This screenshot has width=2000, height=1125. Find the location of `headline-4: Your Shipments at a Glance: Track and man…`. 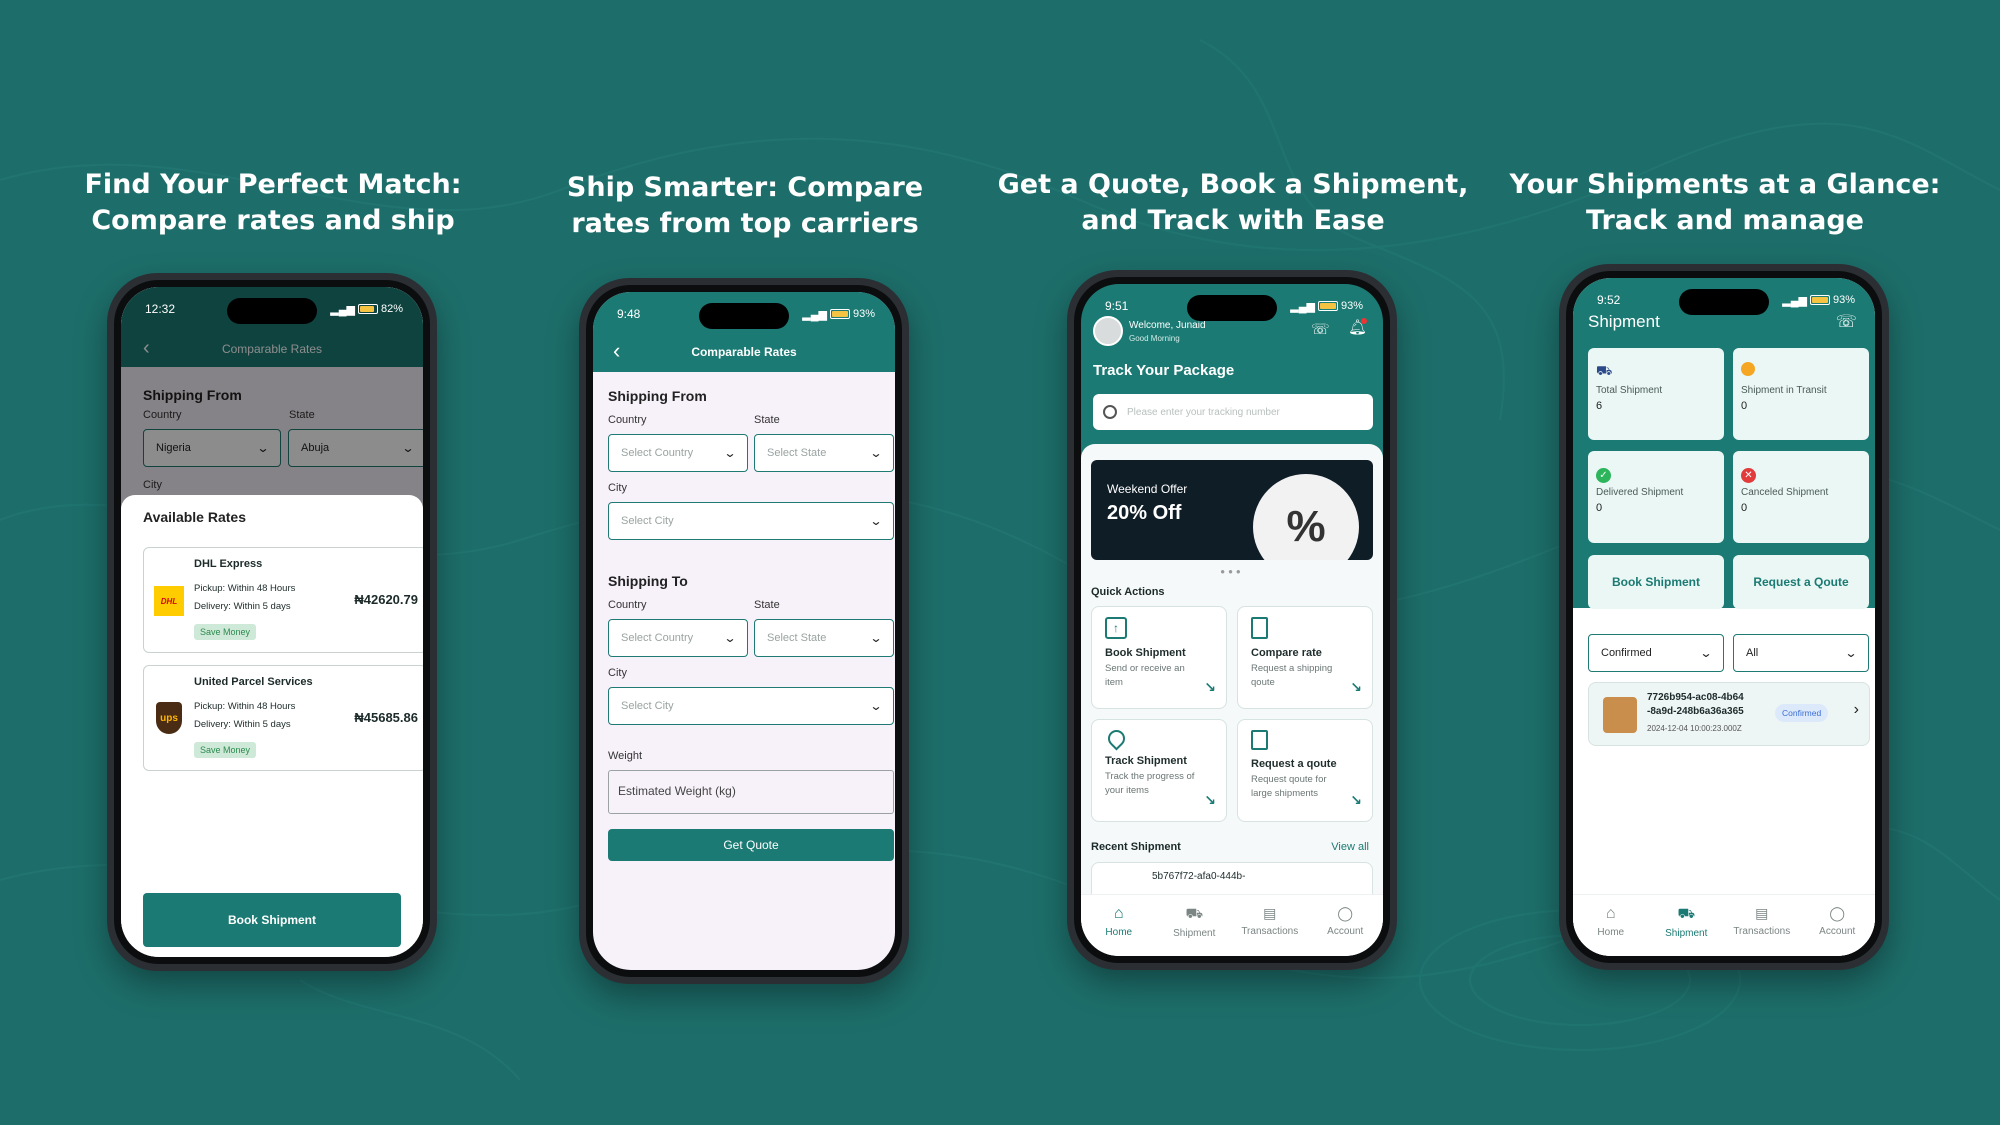

headline-4: Your Shipments at a Glance: Track and man… is located at coordinates (1725, 202).